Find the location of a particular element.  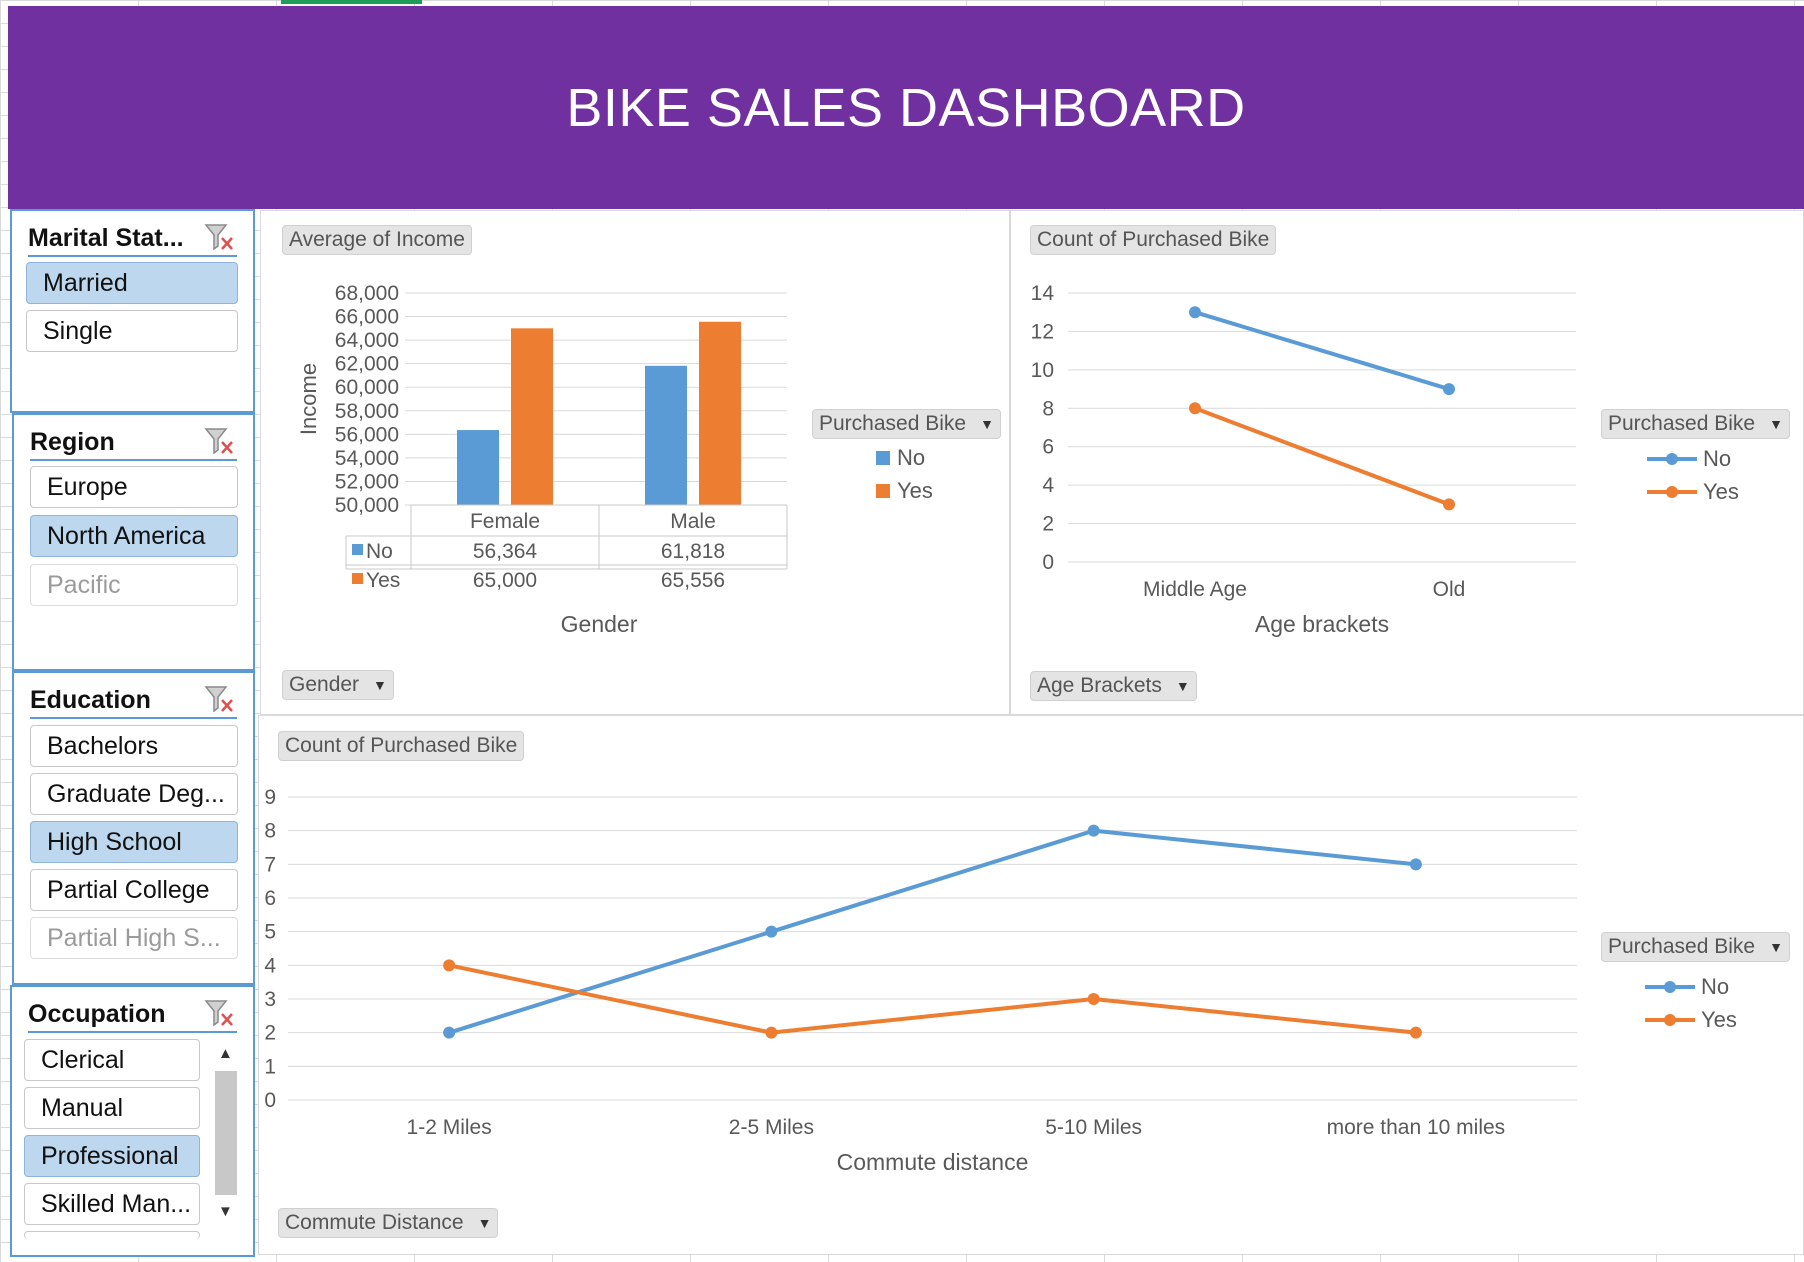

data-label: 61,818 is located at coordinates (693, 551).